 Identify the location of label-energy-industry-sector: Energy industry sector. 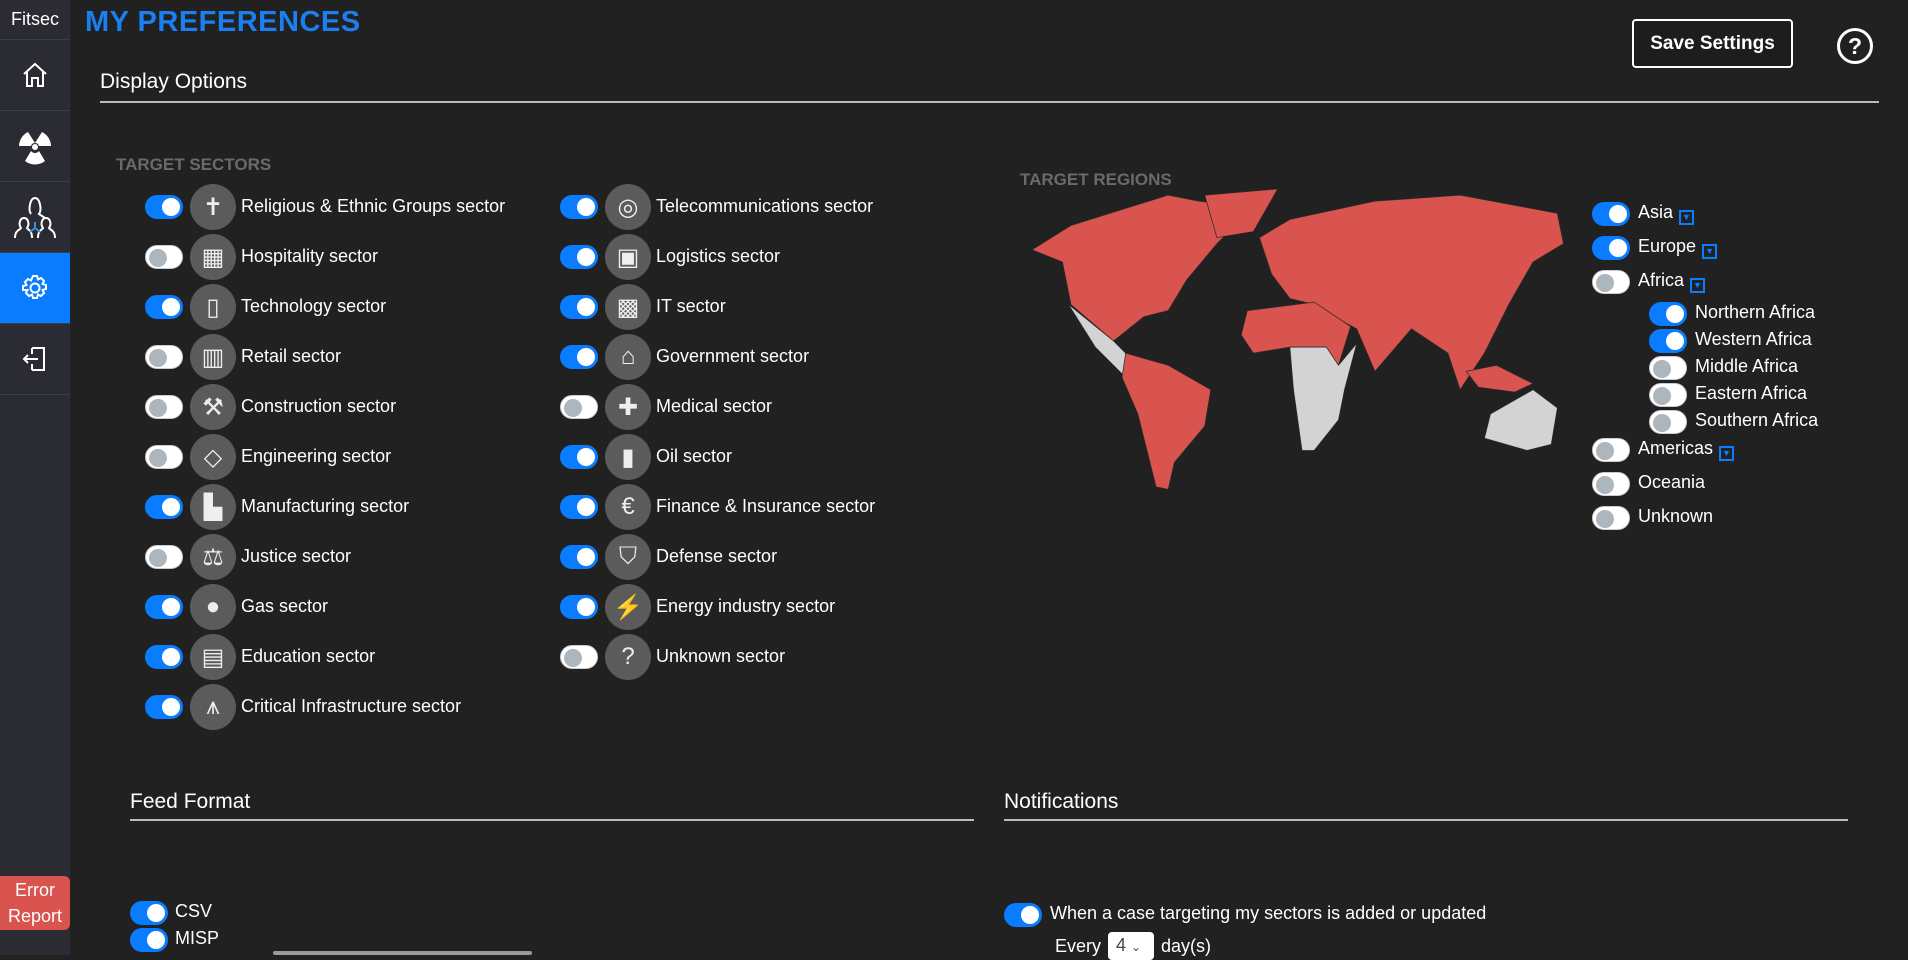
(746, 606).